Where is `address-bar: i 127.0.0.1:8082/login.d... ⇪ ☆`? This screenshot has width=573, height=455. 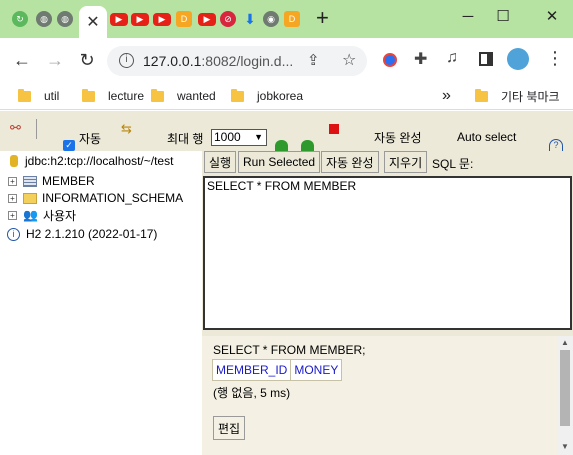 address-bar: i 127.0.0.1:8082/login.d... ⇪ ☆ is located at coordinates (237, 61).